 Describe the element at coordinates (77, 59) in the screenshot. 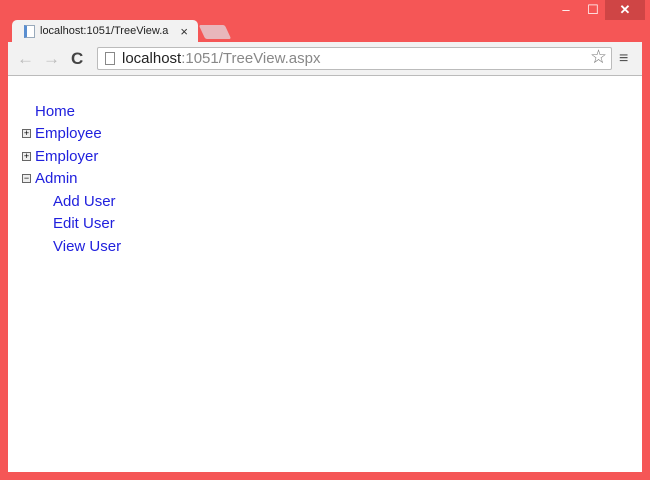

I see `reload-icon: C` at that location.